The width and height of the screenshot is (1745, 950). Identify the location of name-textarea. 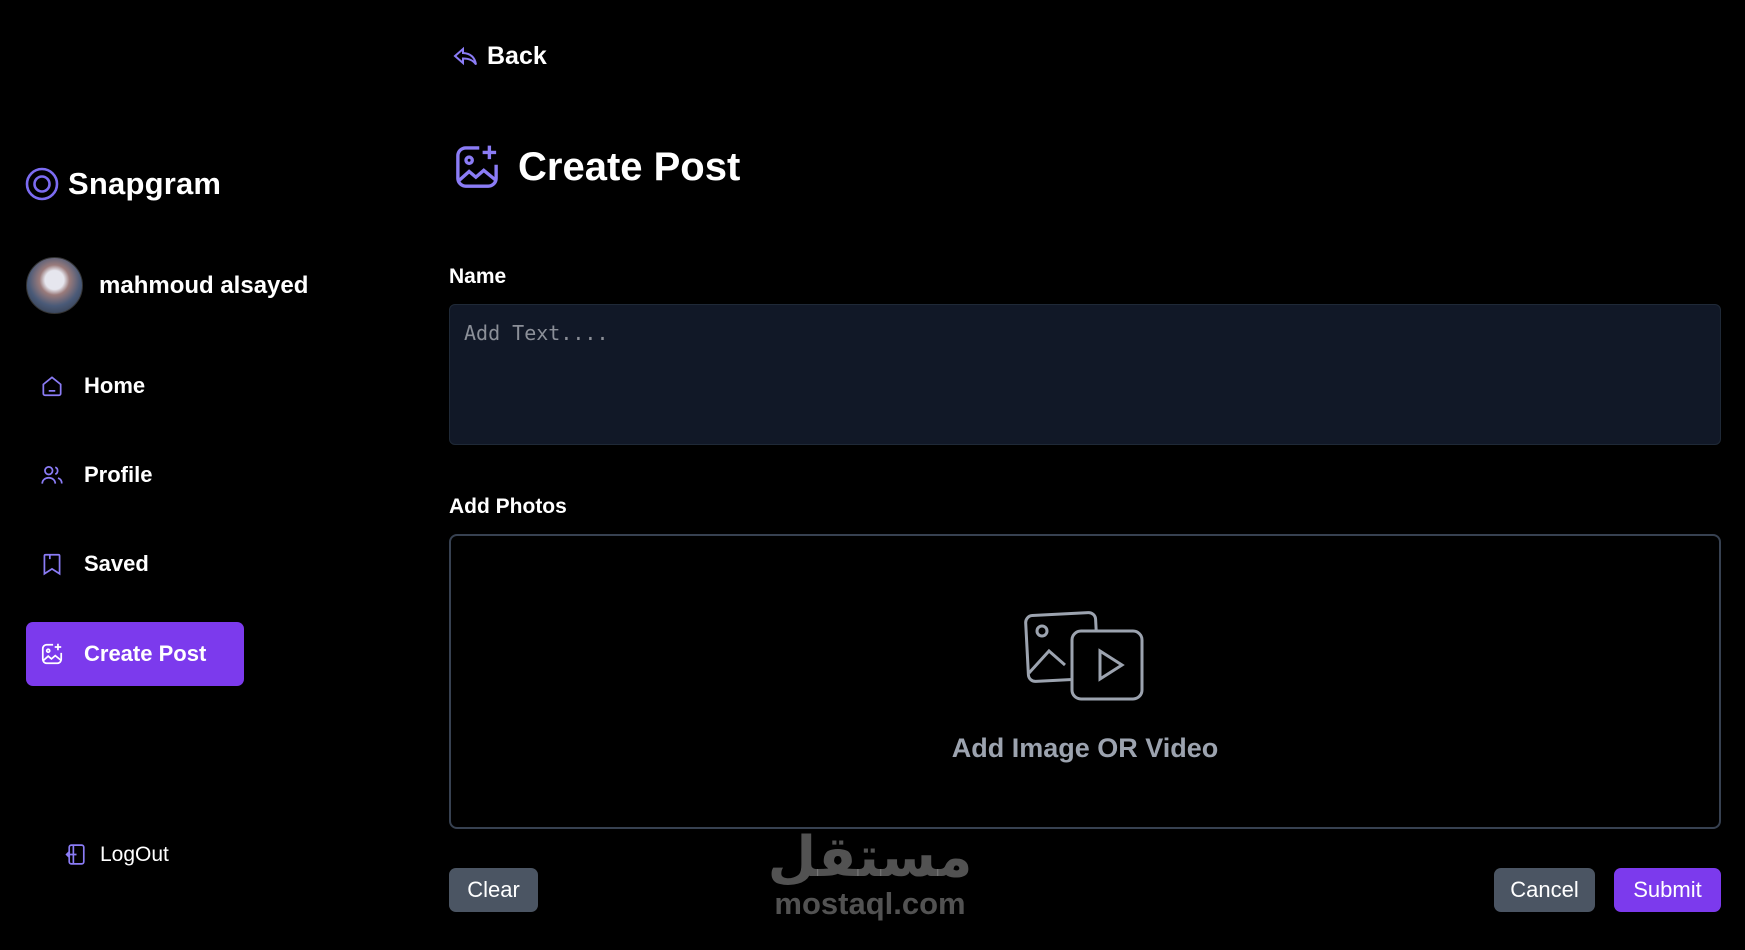
(1085, 374).